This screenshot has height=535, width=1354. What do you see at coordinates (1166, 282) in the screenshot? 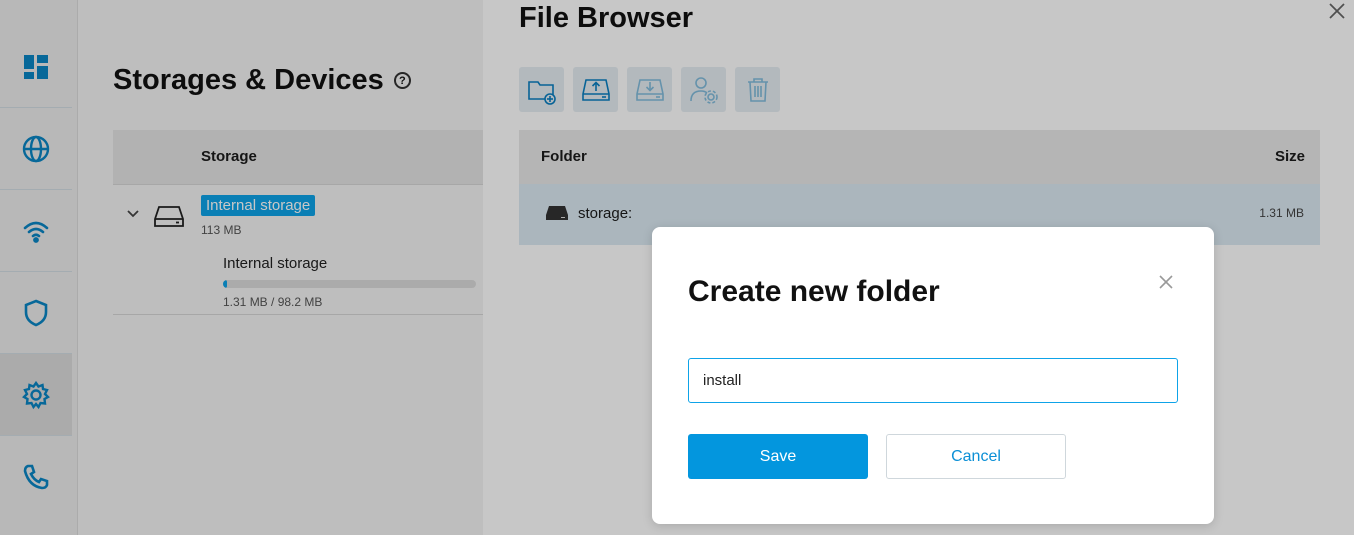
I see `close-icon` at bounding box center [1166, 282].